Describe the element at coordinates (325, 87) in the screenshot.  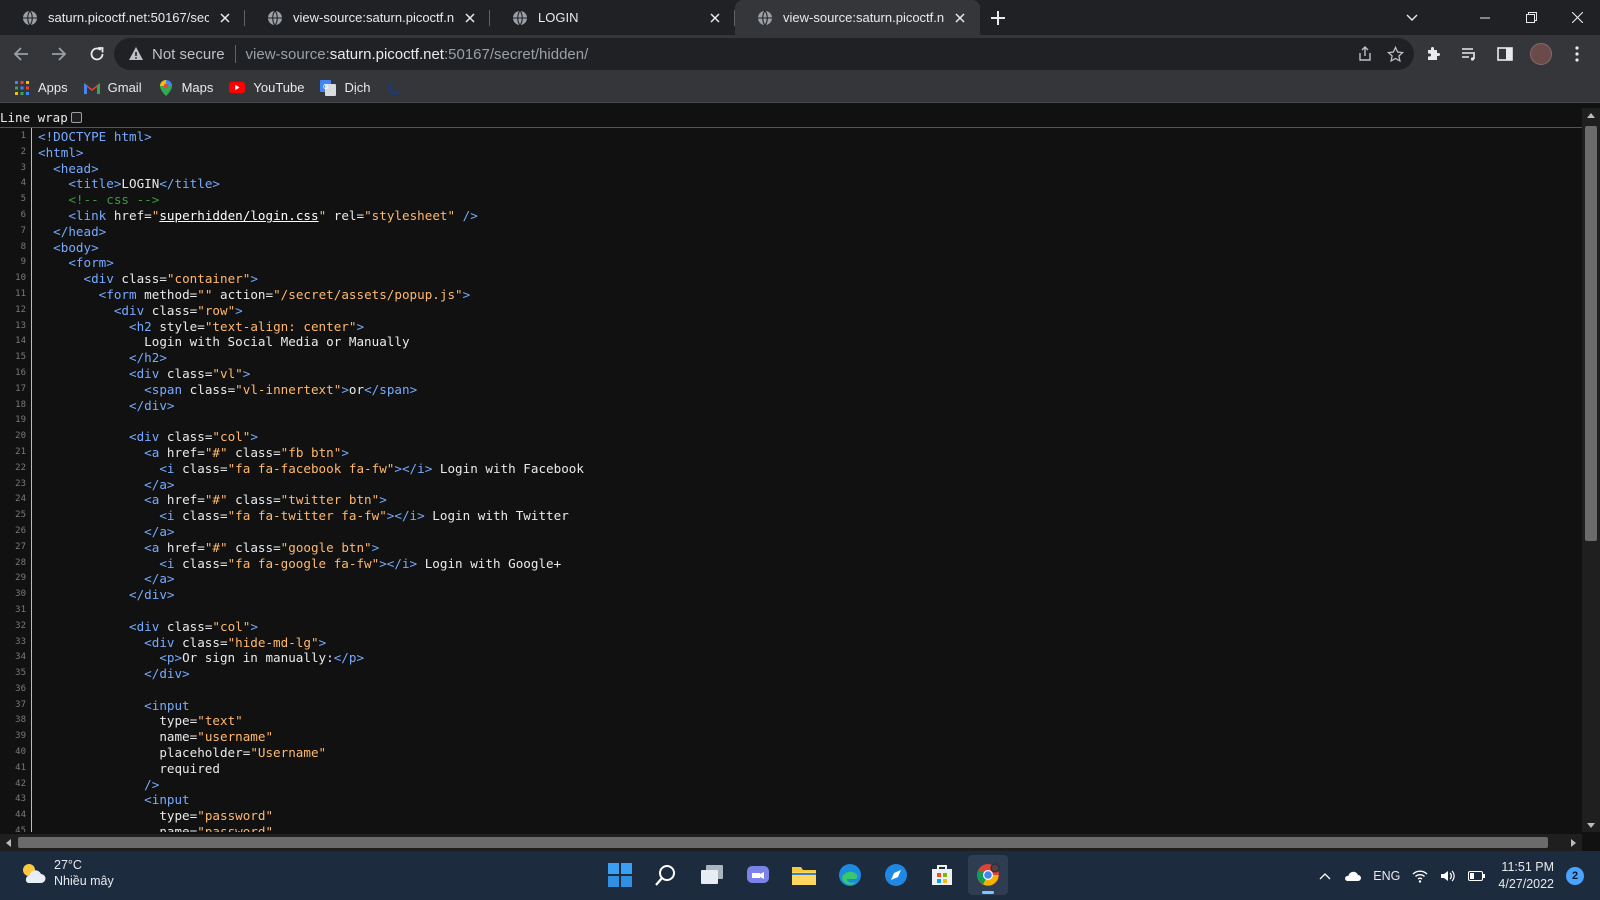
I see `svg-text: G` at that location.